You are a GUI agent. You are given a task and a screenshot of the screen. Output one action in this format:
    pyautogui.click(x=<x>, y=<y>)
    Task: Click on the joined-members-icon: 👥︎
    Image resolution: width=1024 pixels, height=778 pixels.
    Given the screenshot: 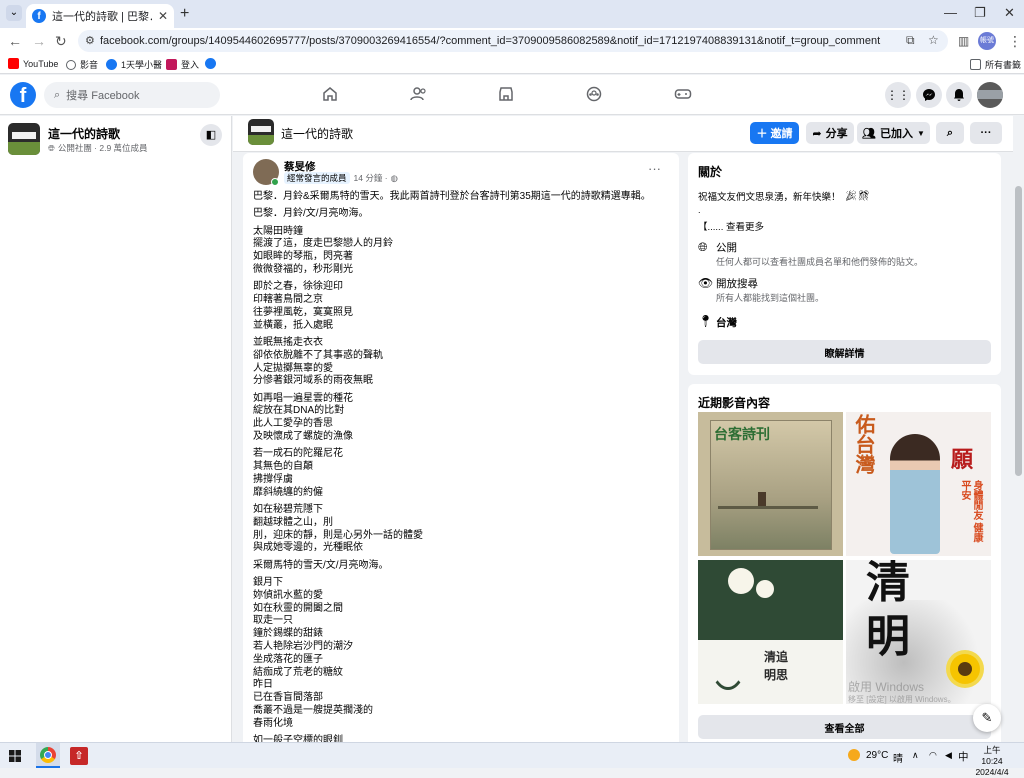 What is the action you would take?
    pyautogui.click(x=869, y=133)
    